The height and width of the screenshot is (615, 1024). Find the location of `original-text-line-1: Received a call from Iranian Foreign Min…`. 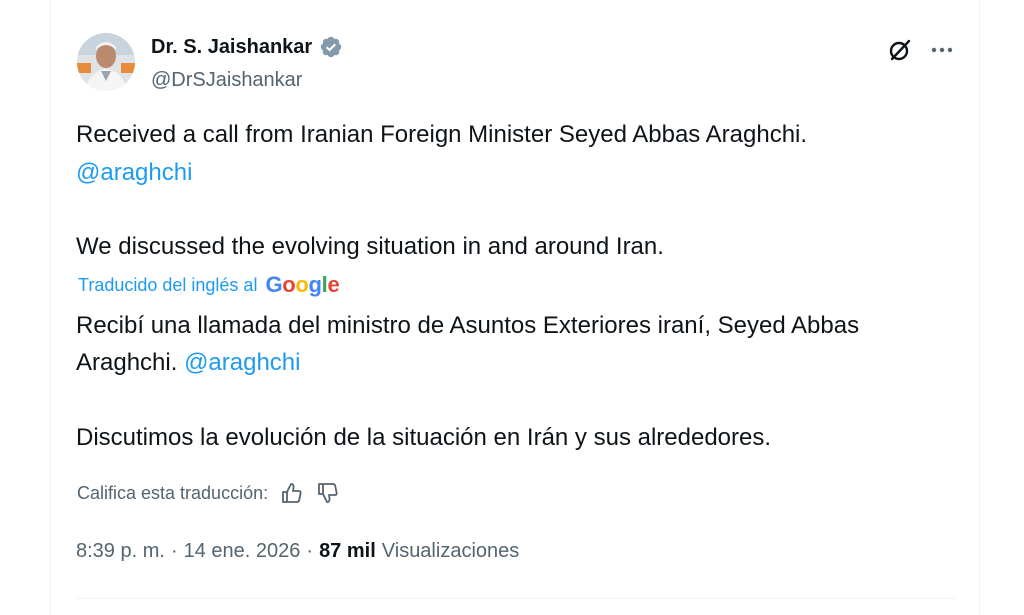

original-text-line-1: Received a call from Iranian Foreign Min… is located at coordinates (442, 134).